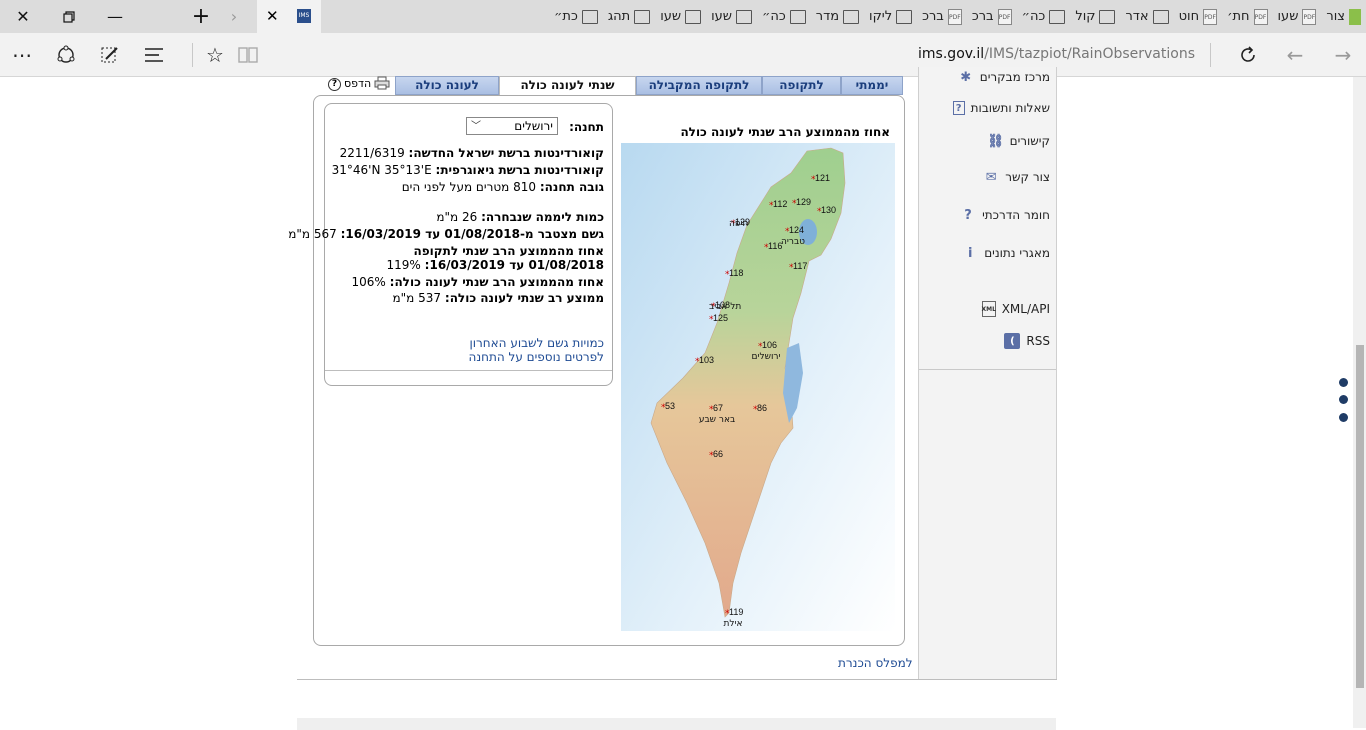 The height and width of the screenshot is (730, 1366). What do you see at coordinates (1360, 516) in the screenshot?
I see `scrollbar-thumb` at bounding box center [1360, 516].